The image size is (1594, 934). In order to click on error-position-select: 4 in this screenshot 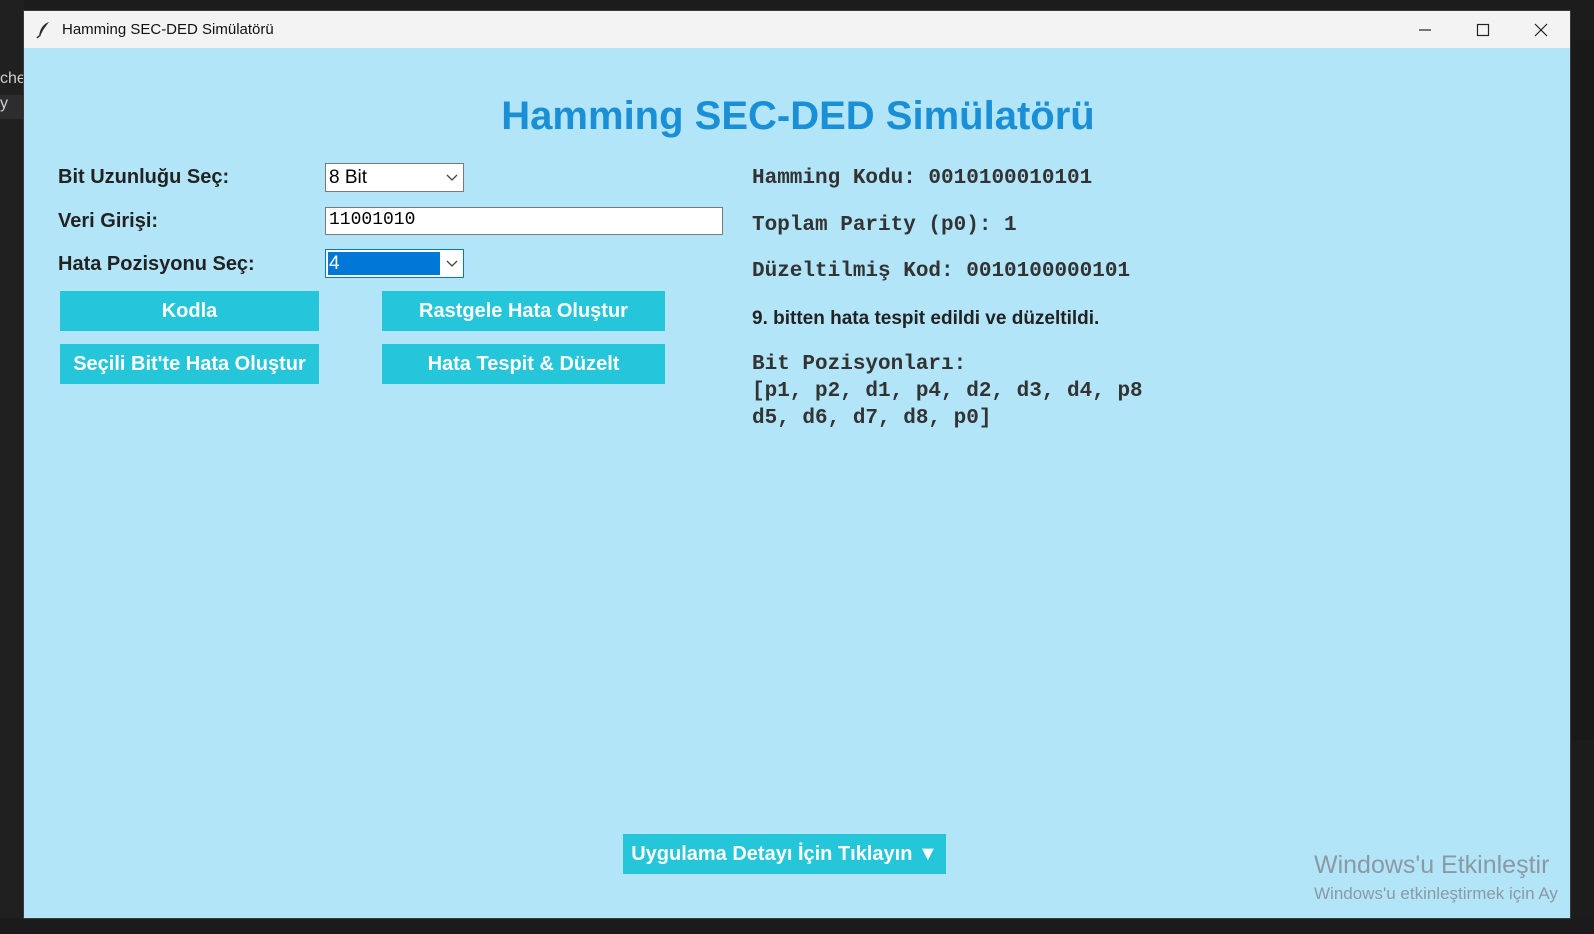, I will do `click(394, 263)`.